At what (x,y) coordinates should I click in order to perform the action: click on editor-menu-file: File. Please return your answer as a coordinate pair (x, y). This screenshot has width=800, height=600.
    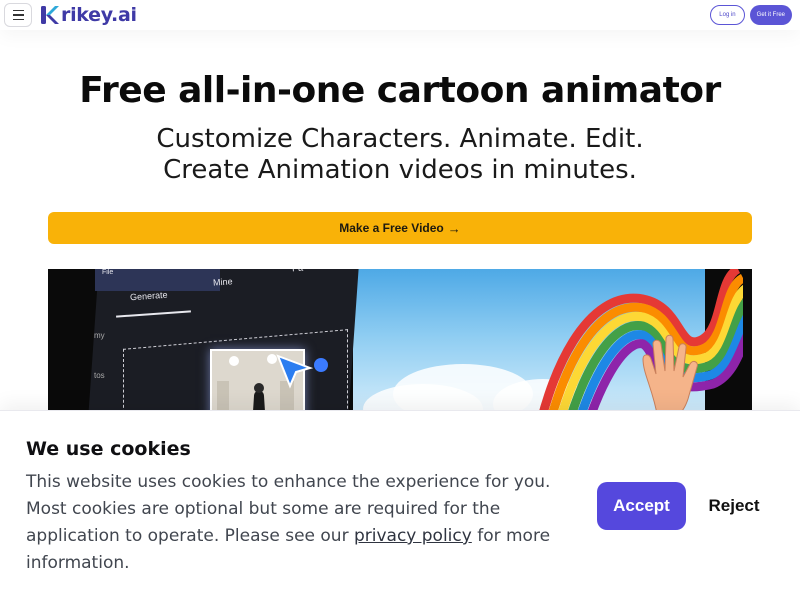
    Looking at the image, I should click on (108, 272).